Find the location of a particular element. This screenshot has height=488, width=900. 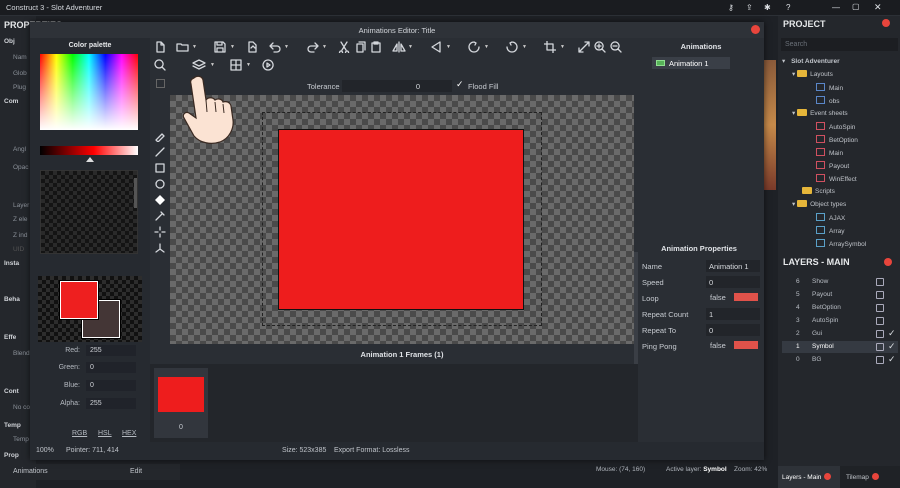

red-input: 255 is located at coordinates (111, 350).